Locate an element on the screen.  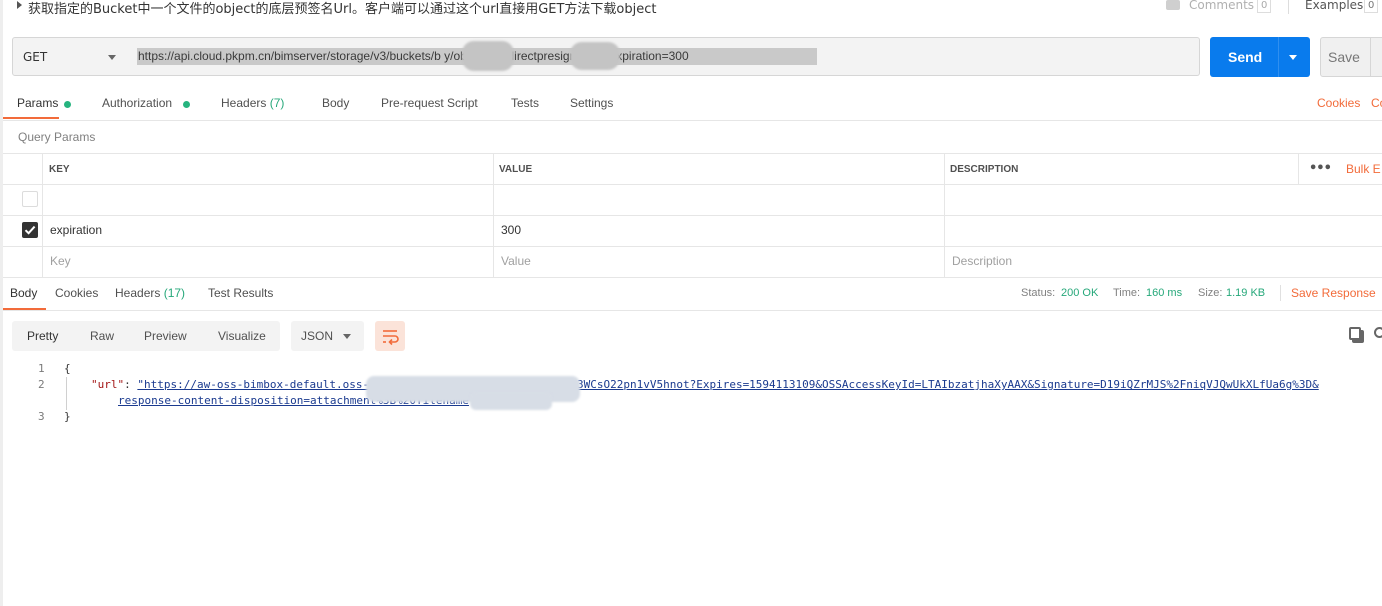
tab-pre-request-script: Pre-request Script is located at coordinates (429, 103).